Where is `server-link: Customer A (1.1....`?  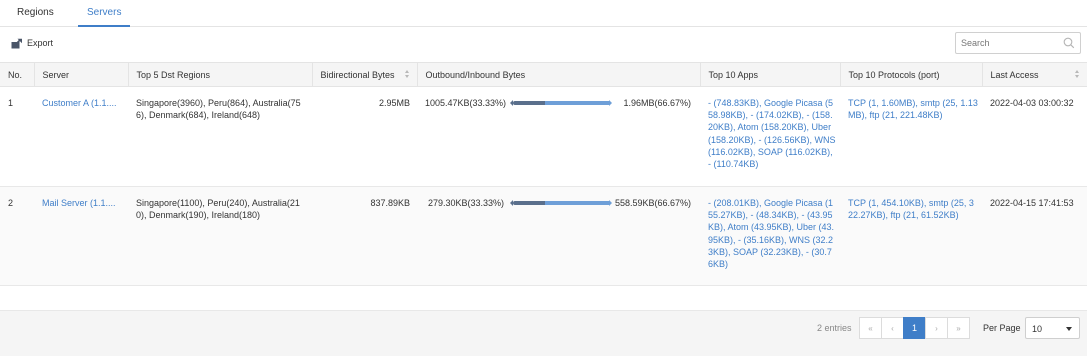
server-link: Customer A (1.1.... is located at coordinates (81, 137).